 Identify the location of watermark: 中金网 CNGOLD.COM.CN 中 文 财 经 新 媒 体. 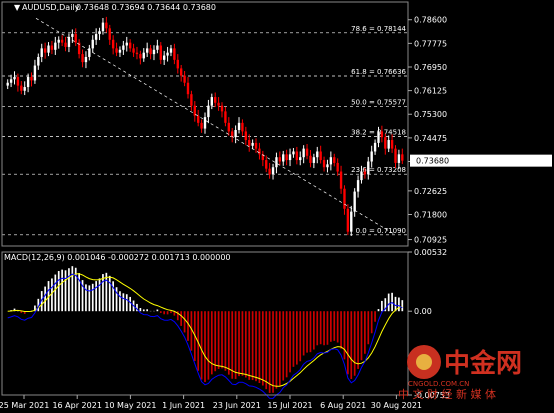
(460, 373).